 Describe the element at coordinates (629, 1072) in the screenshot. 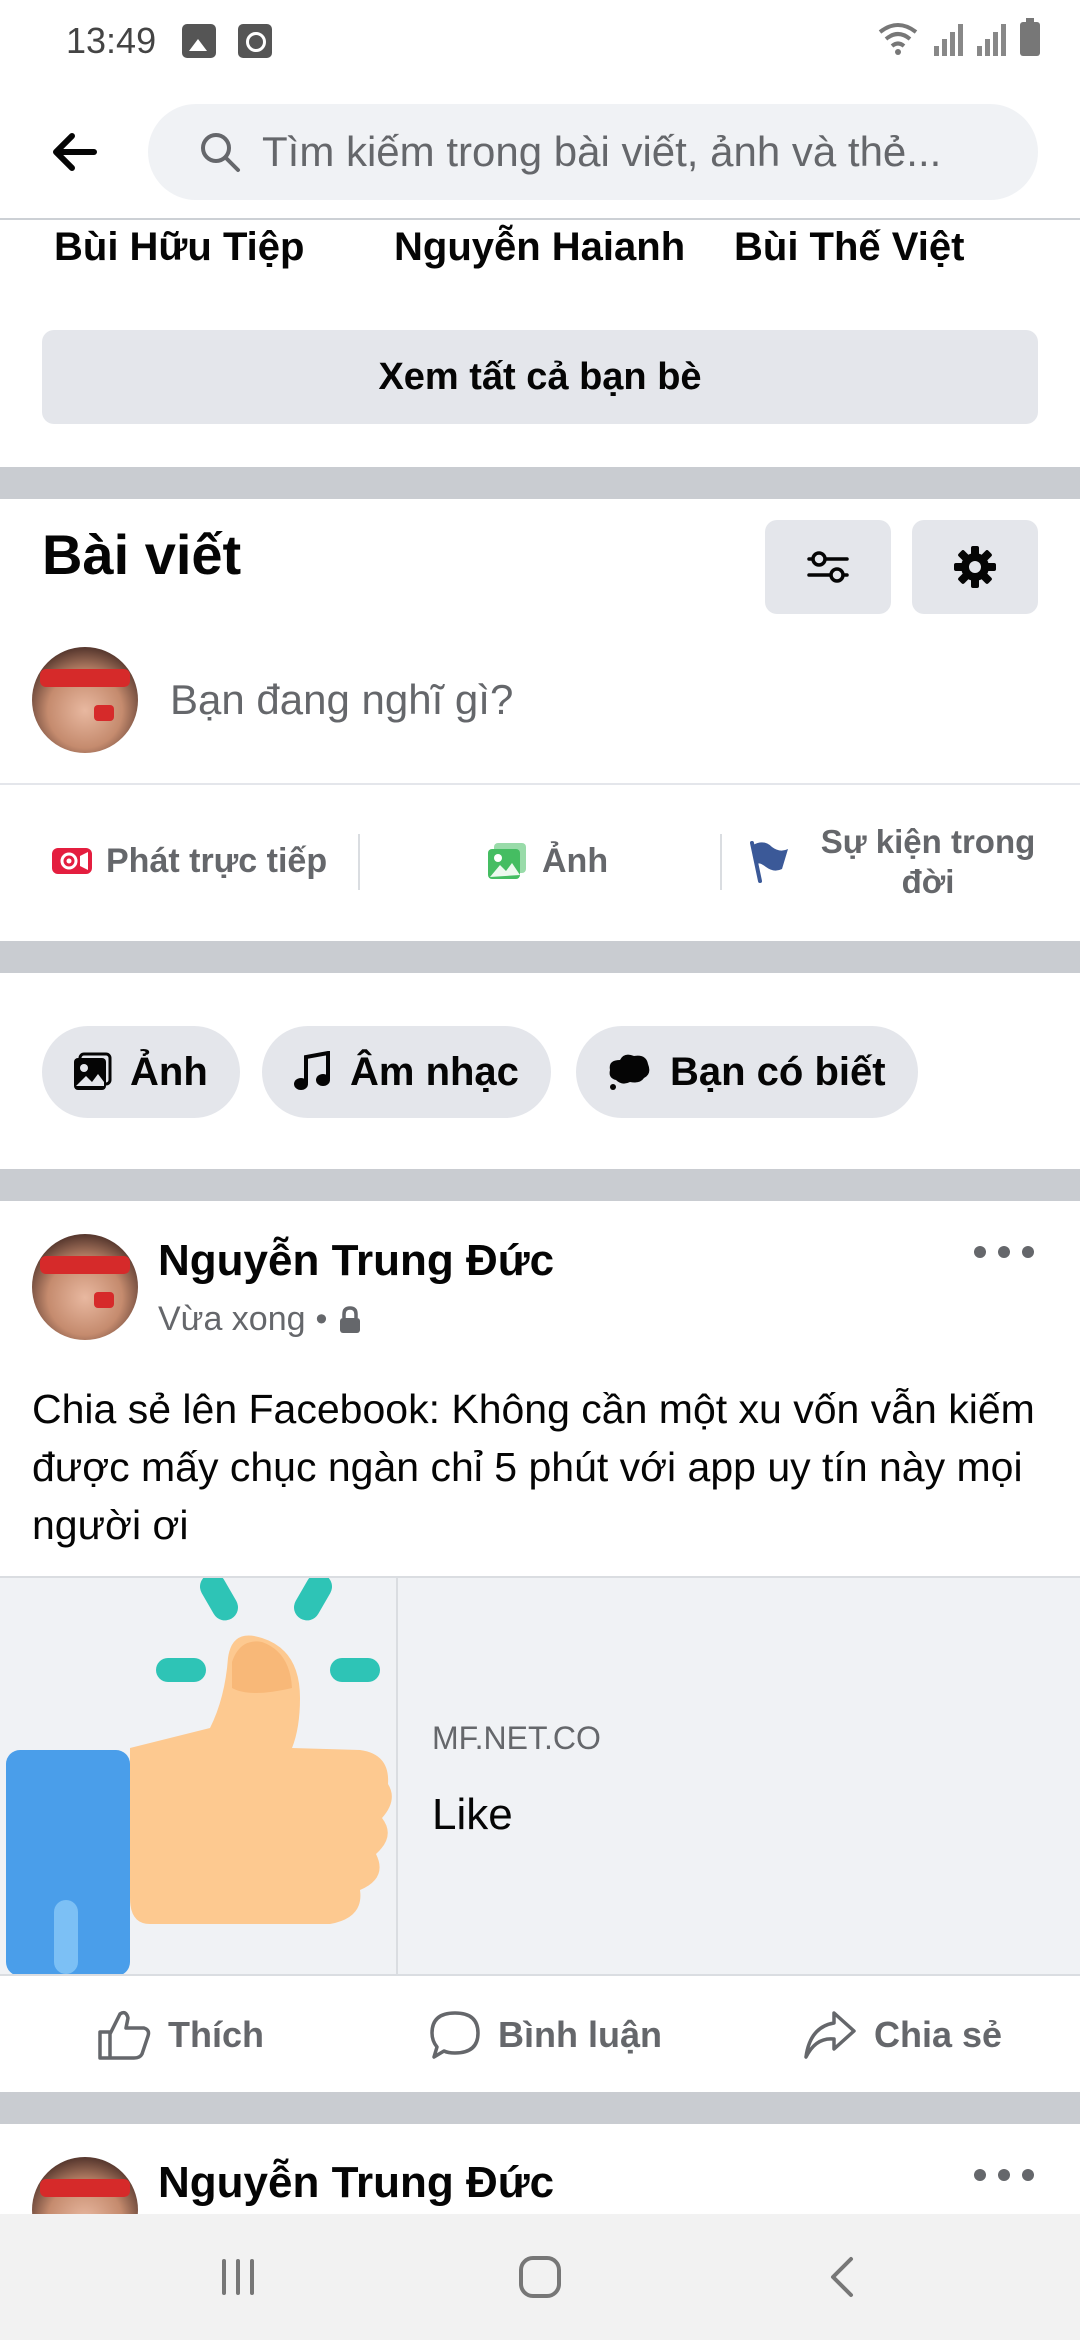

I see `thought-bubble-icon` at that location.